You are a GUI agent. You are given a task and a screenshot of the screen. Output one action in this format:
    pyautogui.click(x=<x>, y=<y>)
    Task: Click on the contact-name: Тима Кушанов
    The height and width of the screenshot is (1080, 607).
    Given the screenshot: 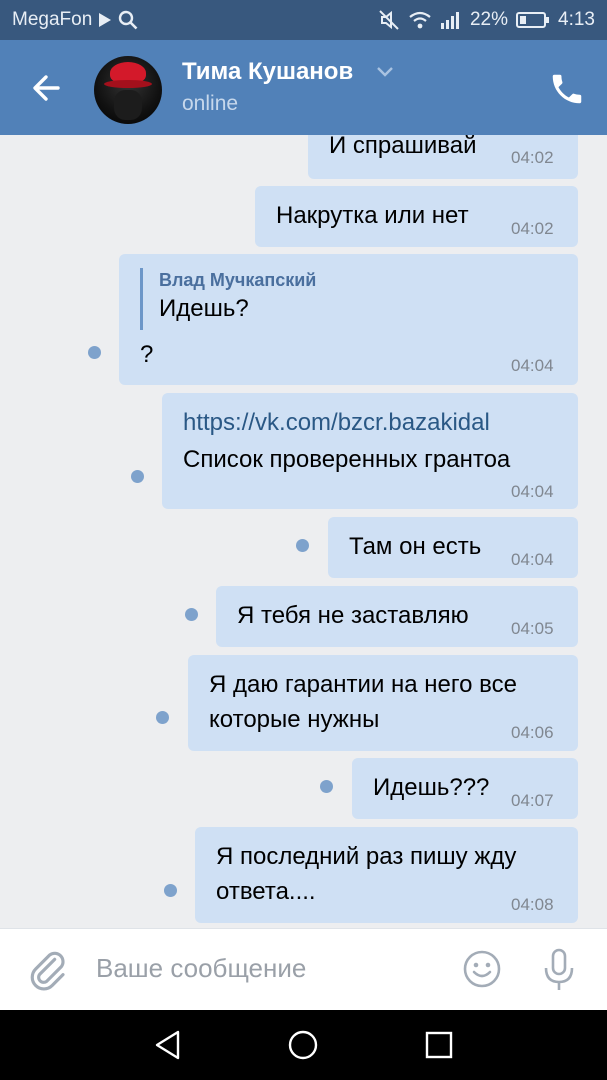 What is the action you would take?
    pyautogui.click(x=267, y=72)
    